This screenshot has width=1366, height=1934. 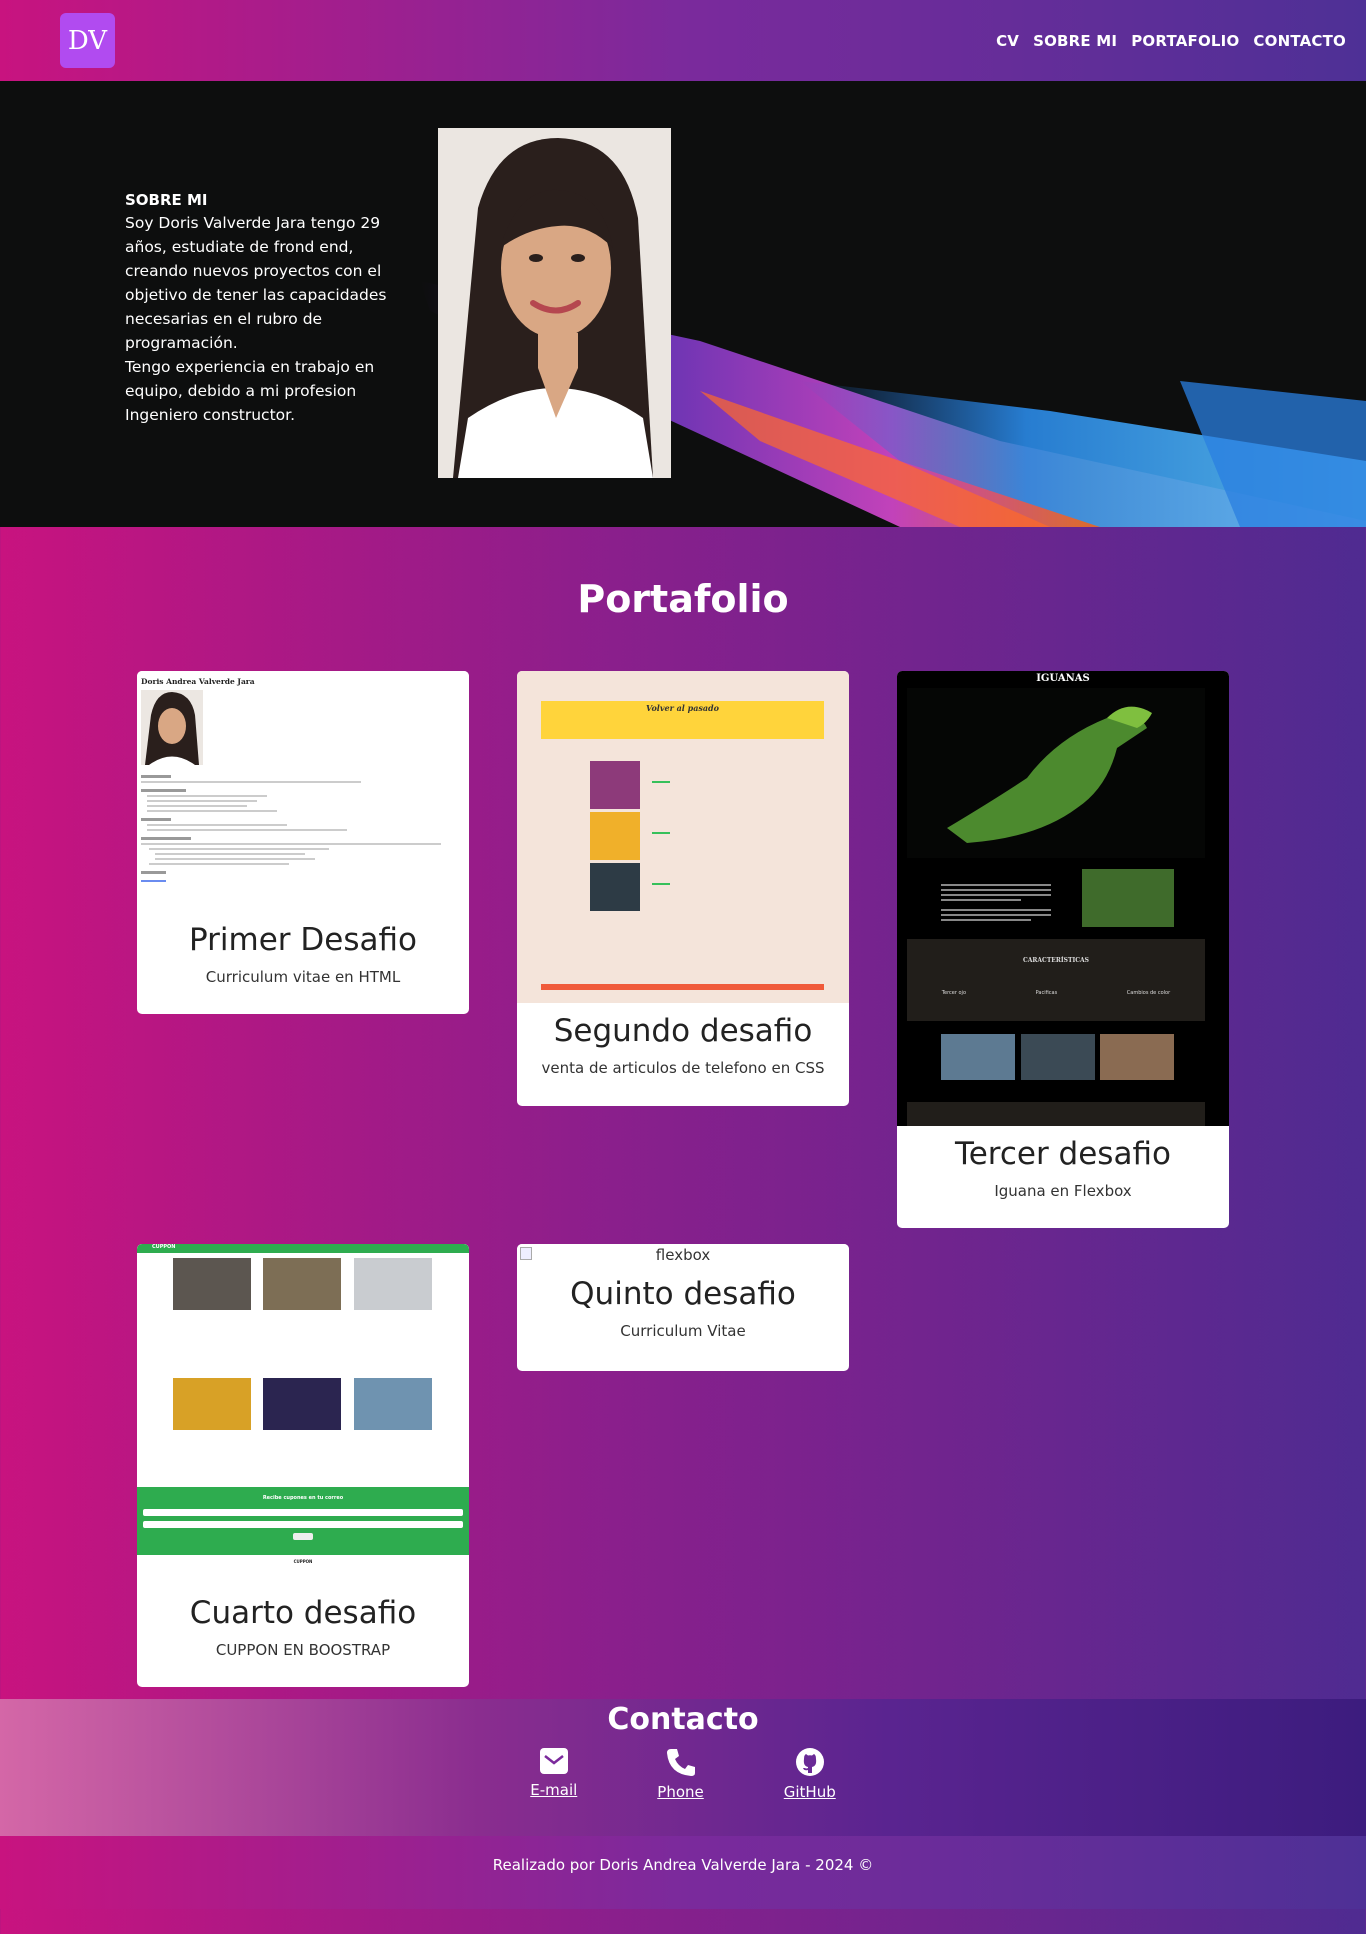 What do you see at coordinates (683, 1719) in the screenshot?
I see `contact-title: Contacto` at bounding box center [683, 1719].